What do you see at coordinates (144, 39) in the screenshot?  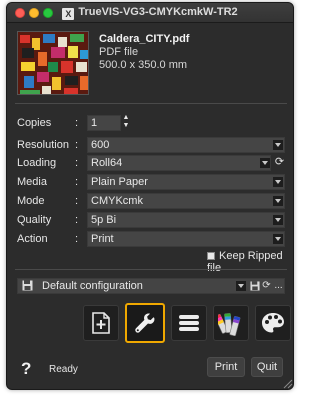 I see `file-name: Caldera_CITY.pdf` at bounding box center [144, 39].